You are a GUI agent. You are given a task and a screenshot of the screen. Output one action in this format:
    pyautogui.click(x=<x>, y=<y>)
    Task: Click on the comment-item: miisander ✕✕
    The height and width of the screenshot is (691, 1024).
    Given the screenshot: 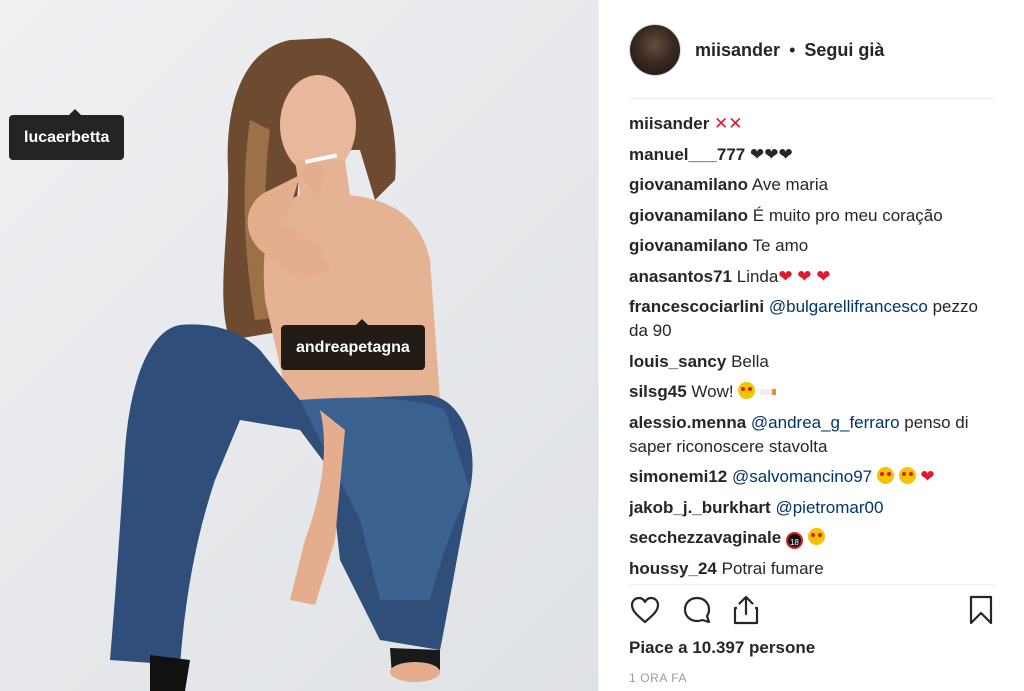 What is the action you would take?
    pyautogui.click(x=814, y=124)
    